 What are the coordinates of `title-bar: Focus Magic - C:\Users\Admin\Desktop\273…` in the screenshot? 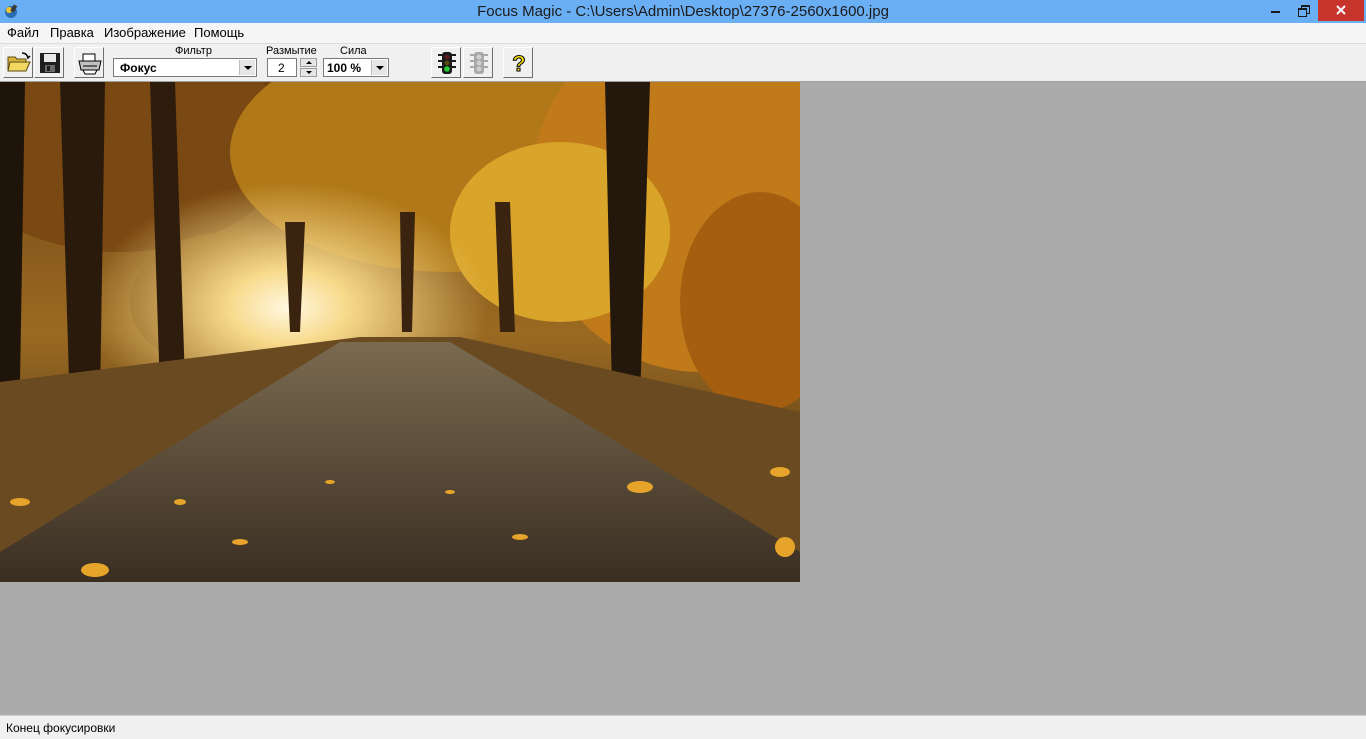 It's located at (683, 11).